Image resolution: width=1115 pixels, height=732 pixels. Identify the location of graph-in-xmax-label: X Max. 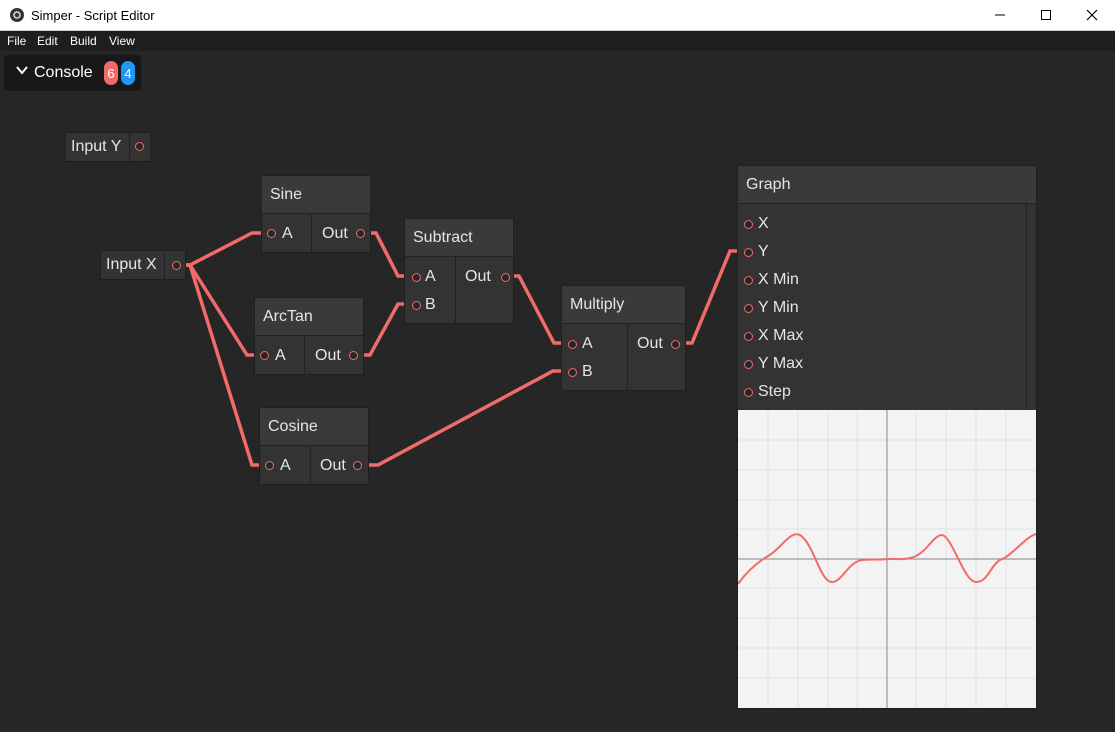
(781, 335).